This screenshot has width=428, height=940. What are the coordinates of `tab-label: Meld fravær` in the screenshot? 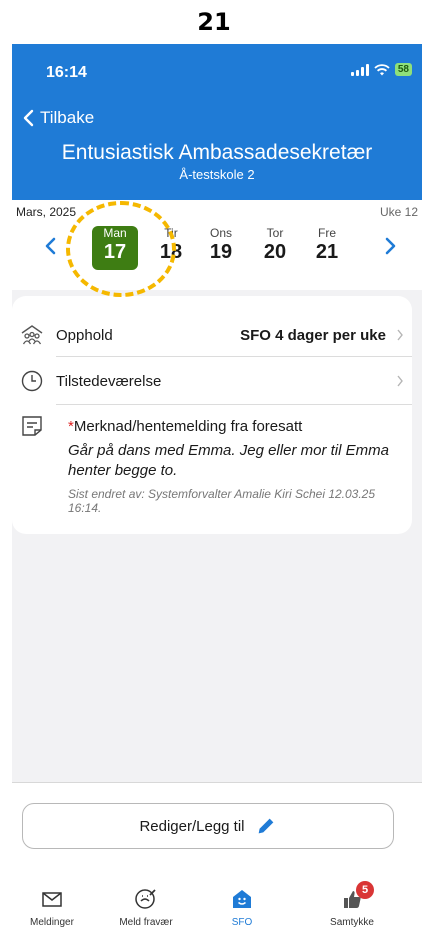 It's located at (146, 922).